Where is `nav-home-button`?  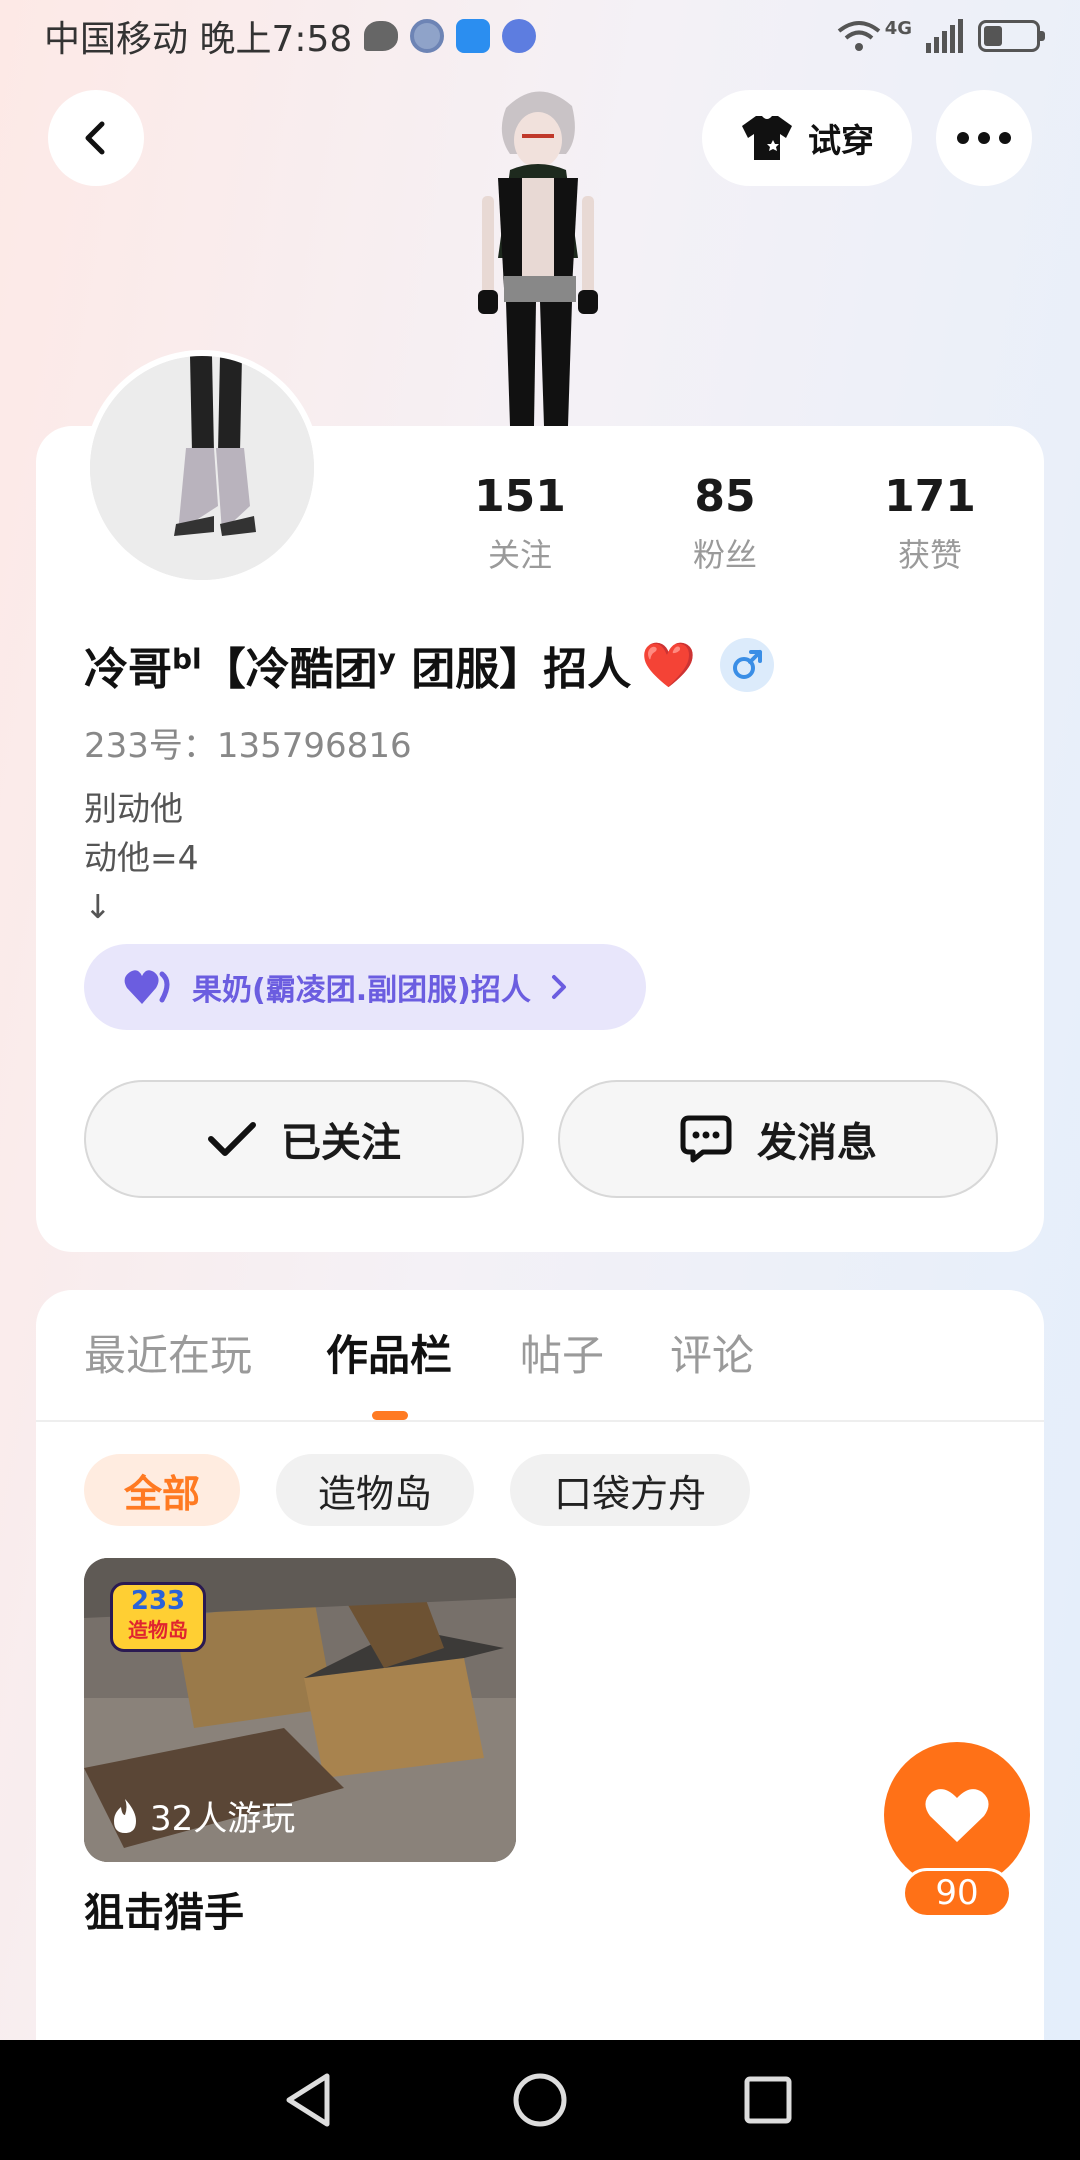 nav-home-button is located at coordinates (540, 2100).